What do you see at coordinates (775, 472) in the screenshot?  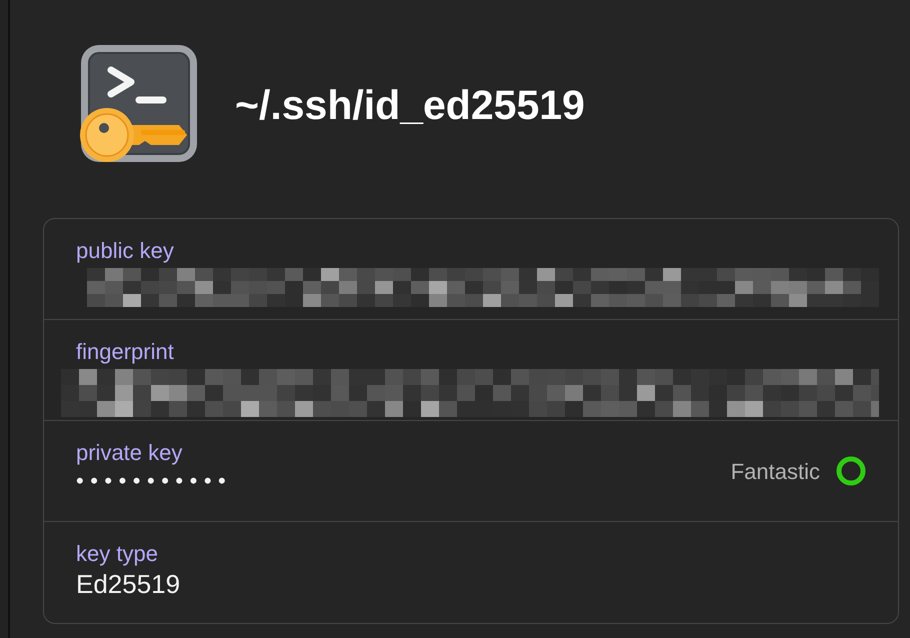 I see `strength-label: Fantastic` at bounding box center [775, 472].